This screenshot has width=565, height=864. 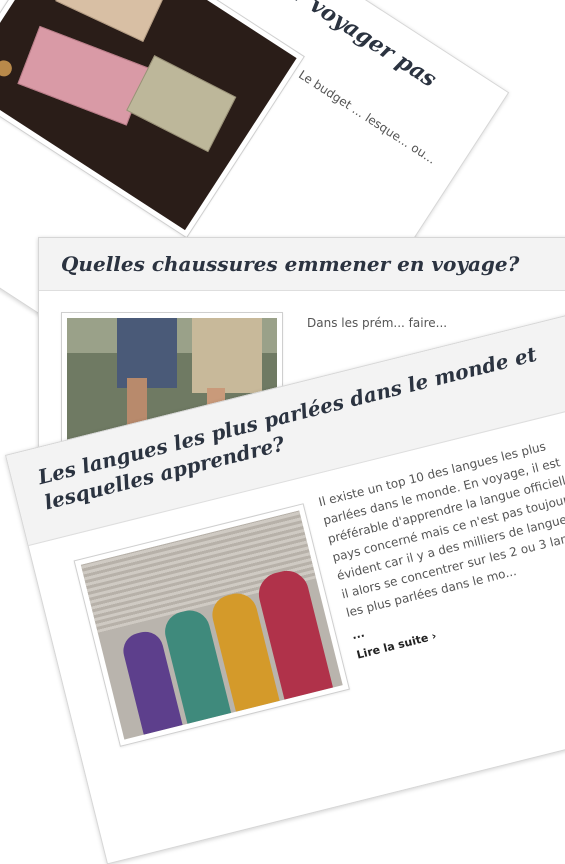 I want to click on read-more-link: Lire la suite ›, so click(x=396, y=645).